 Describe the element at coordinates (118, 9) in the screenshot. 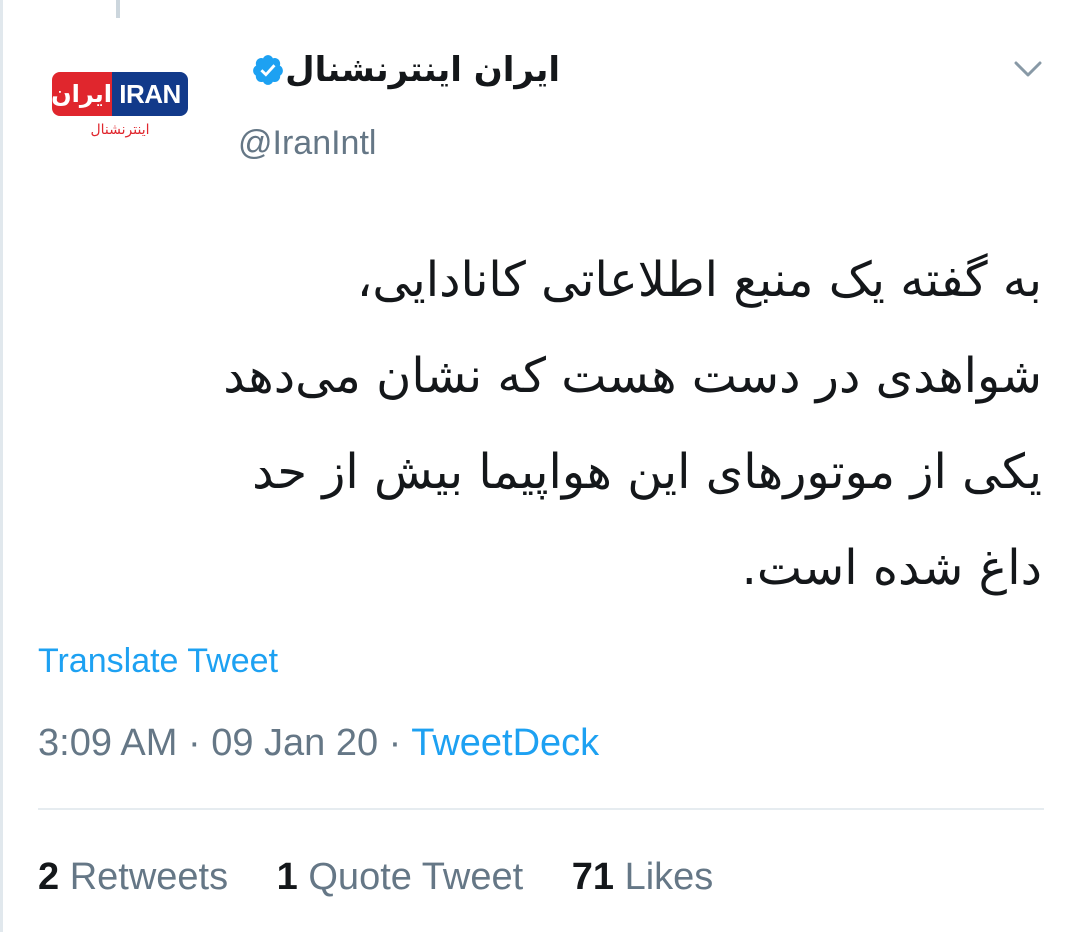

I see `thread-connector-line` at that location.